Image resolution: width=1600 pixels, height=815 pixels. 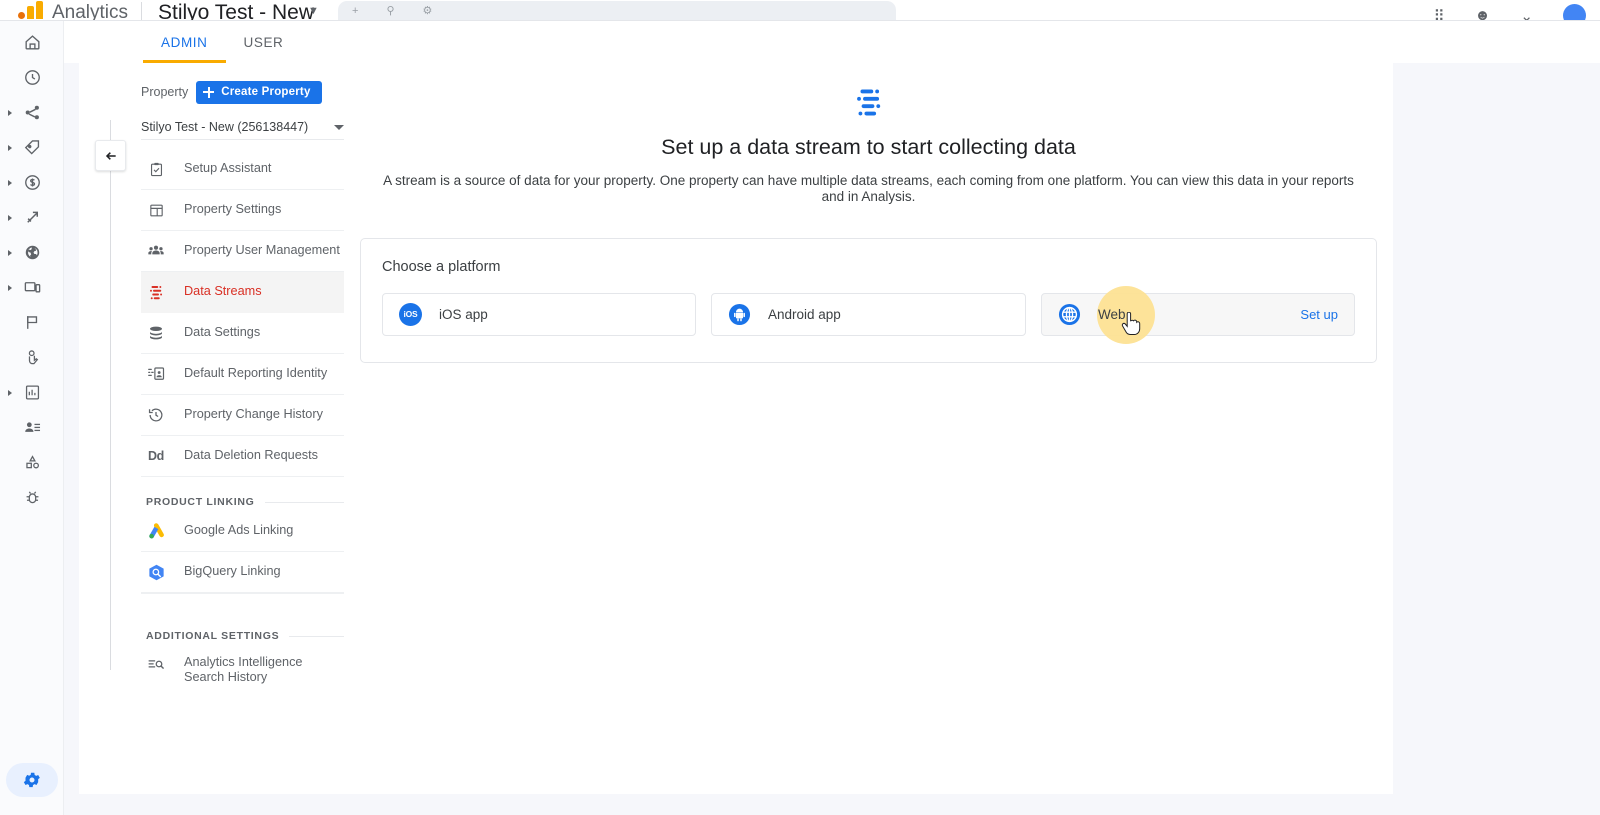 What do you see at coordinates (1526, 14) in the screenshot?
I see `notifications-icon: ⌄` at bounding box center [1526, 14].